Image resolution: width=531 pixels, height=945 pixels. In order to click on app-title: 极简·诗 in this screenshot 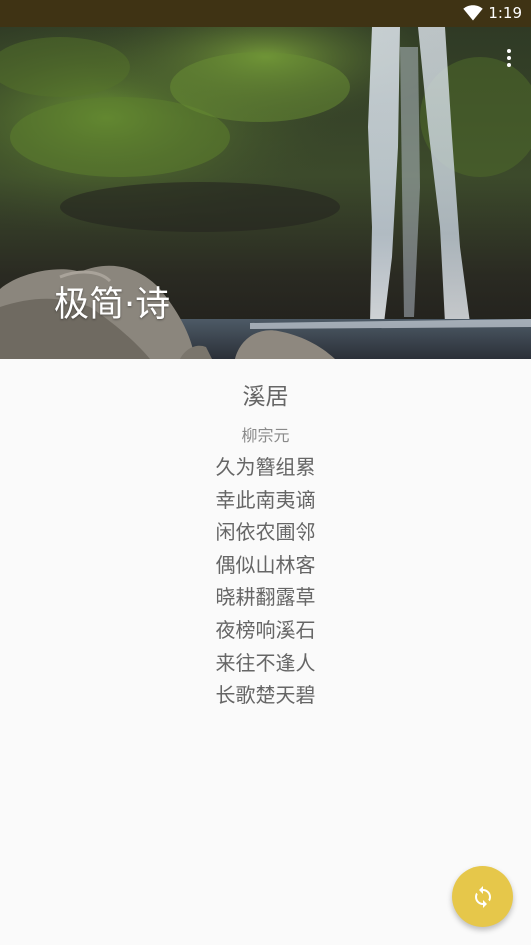, I will do `click(112, 305)`.